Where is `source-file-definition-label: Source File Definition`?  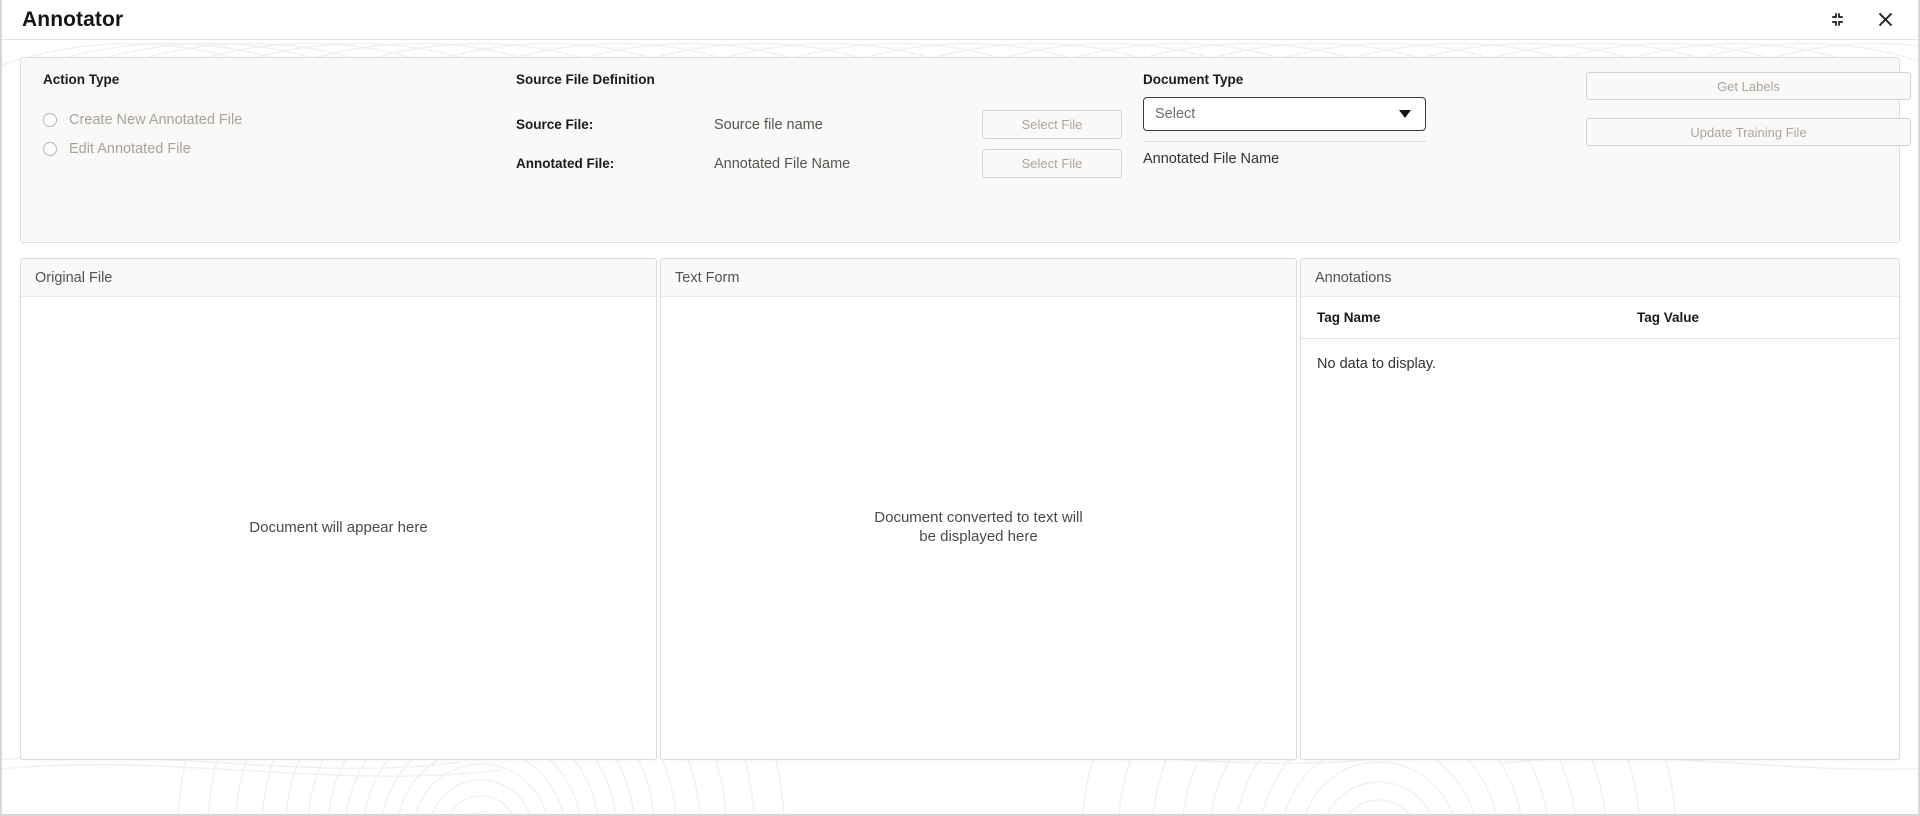 source-file-definition-label: Source File Definition is located at coordinates (585, 79).